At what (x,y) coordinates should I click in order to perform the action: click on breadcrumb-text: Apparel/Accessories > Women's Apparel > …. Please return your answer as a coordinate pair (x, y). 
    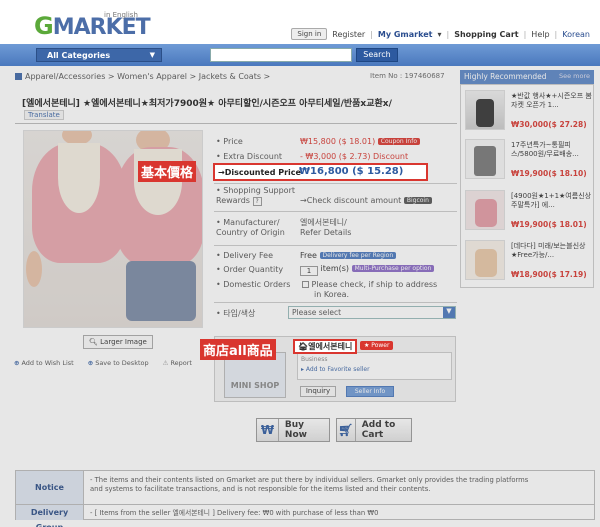
    Looking at the image, I should click on (148, 76).